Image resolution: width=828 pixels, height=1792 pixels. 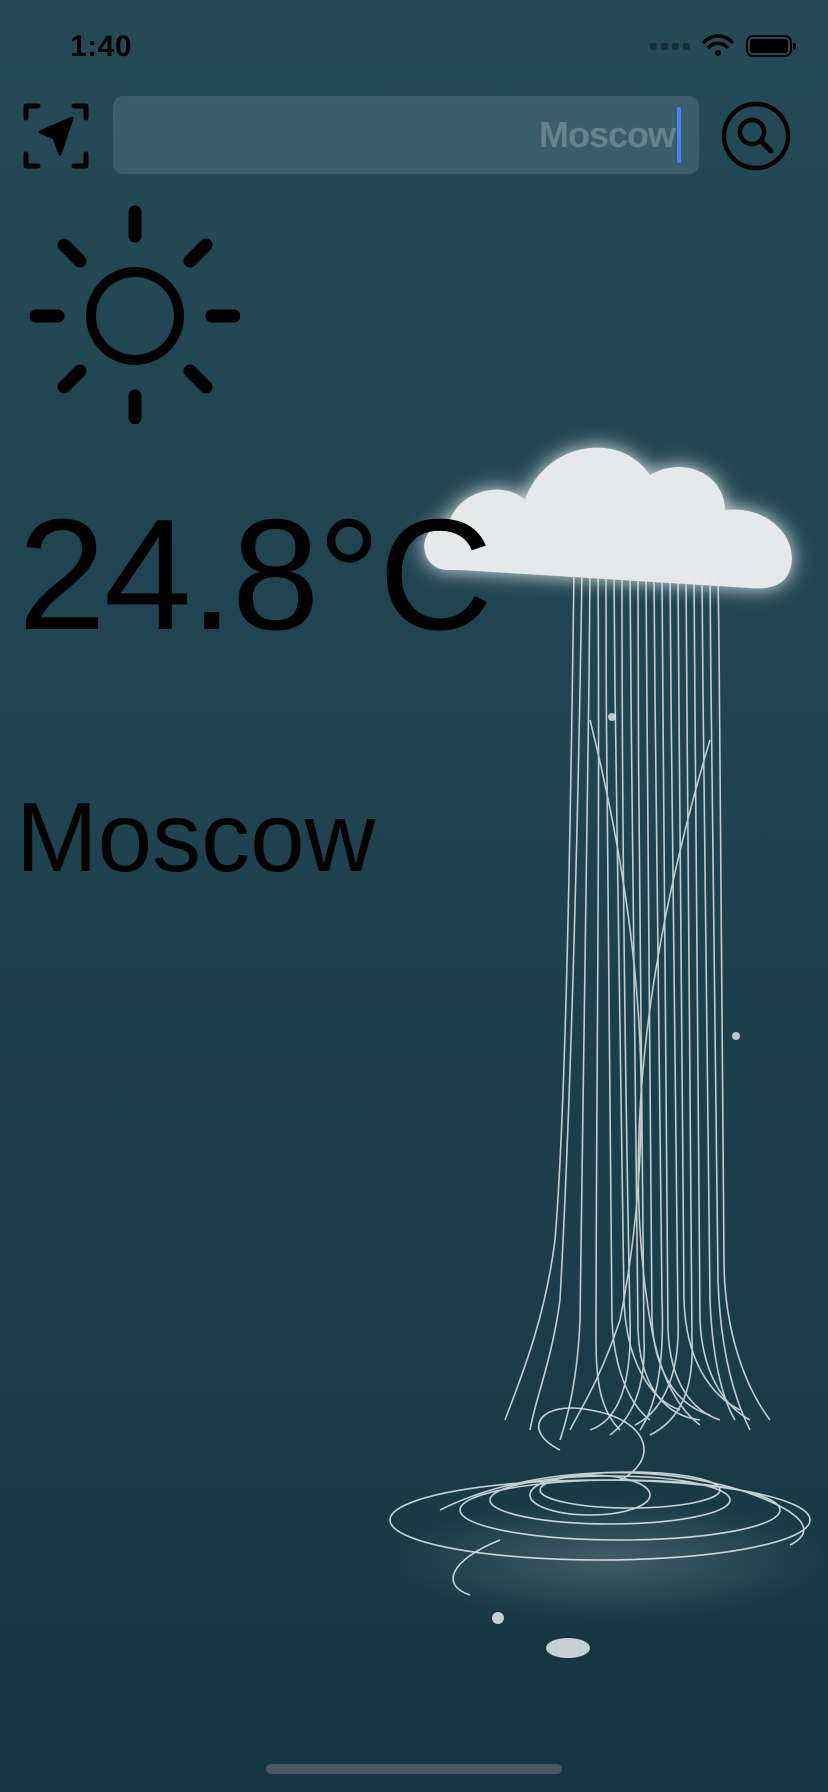 What do you see at coordinates (718, 45) in the screenshot?
I see `wifi-icon` at bounding box center [718, 45].